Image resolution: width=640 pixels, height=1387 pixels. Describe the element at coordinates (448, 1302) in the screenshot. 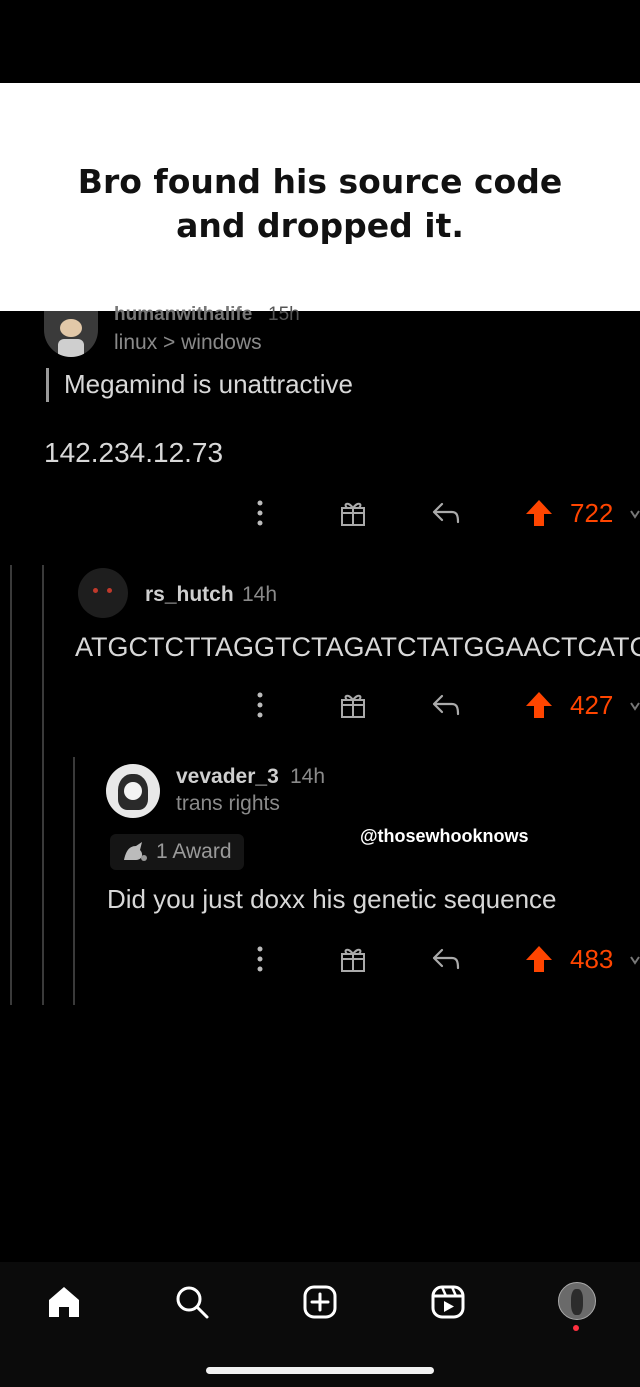

I see `reels-icon` at that location.